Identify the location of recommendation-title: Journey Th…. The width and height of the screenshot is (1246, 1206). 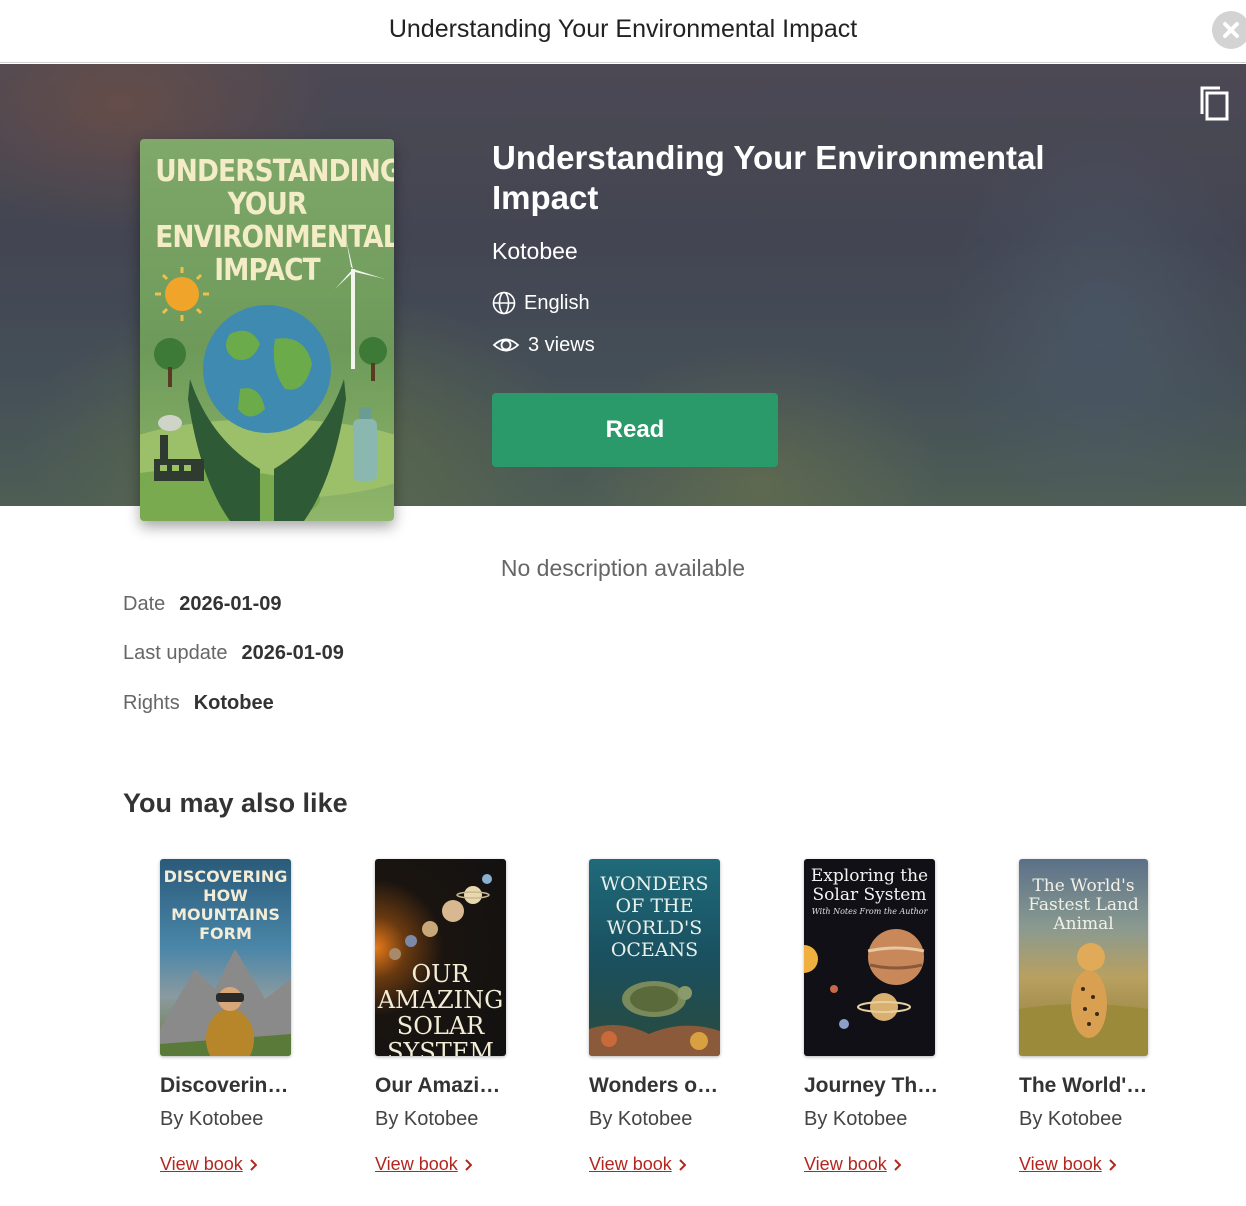
(871, 1085).